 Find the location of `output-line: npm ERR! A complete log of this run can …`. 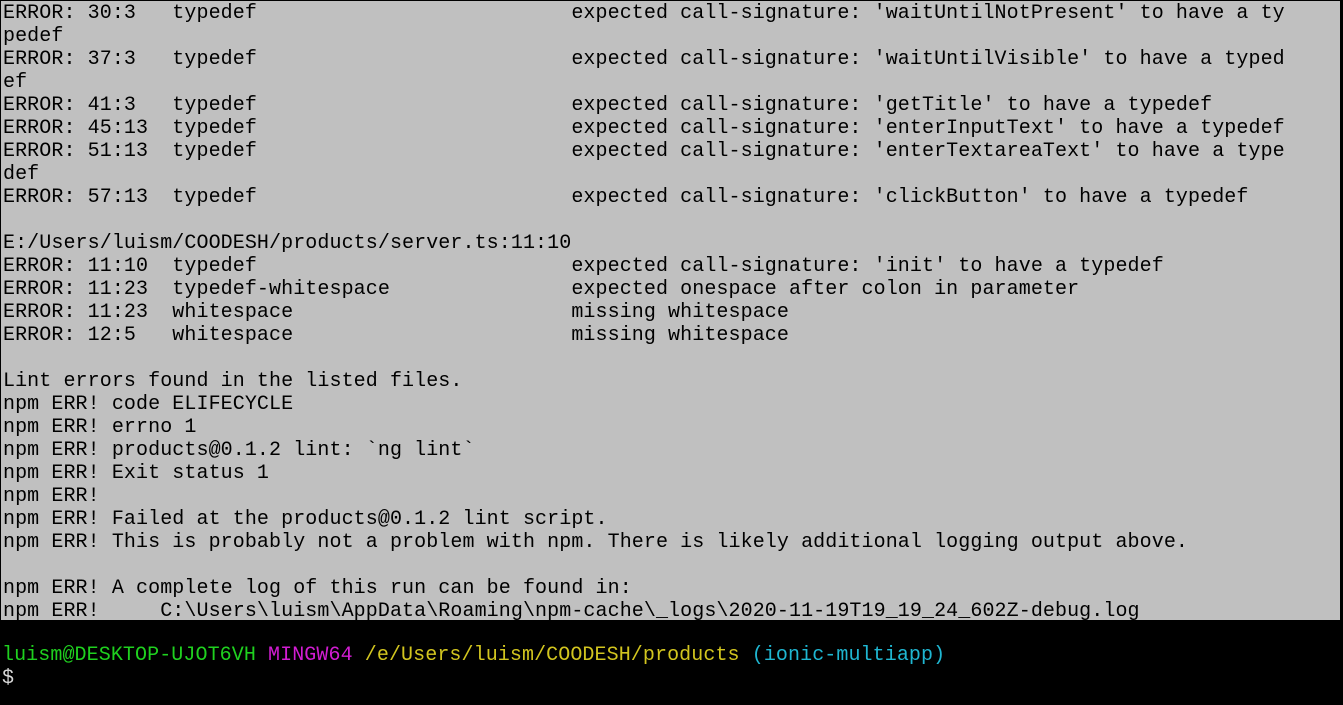

output-line: npm ERR! A complete log of this run can … is located at coordinates (317, 588).